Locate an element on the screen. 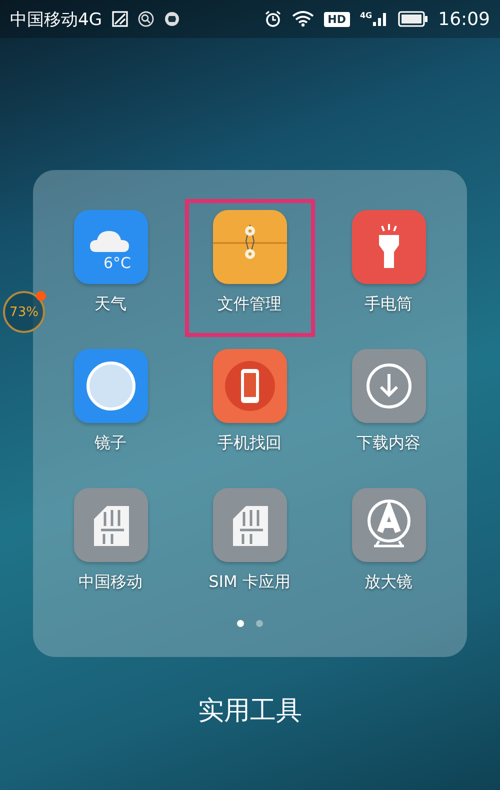 The width and height of the screenshot is (500, 790). folder-icon is located at coordinates (249, 247).